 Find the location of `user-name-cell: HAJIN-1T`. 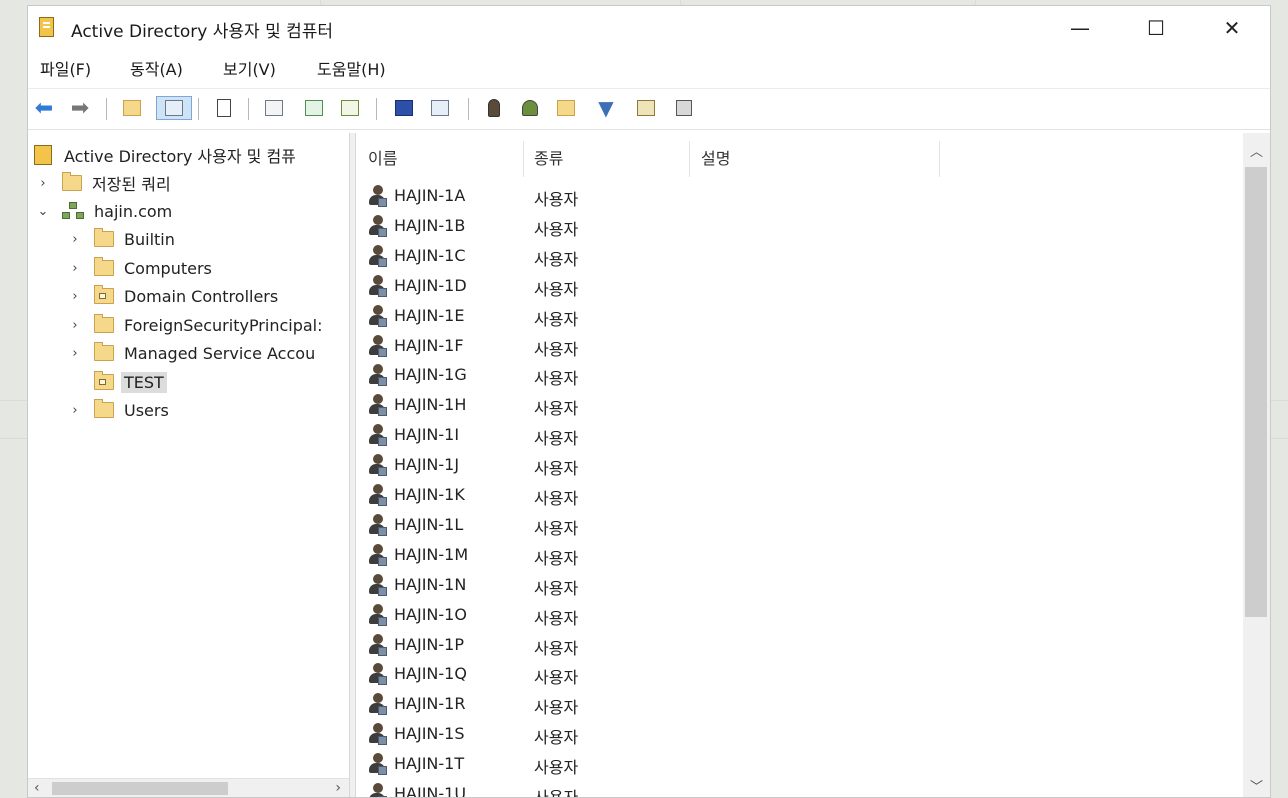

user-name-cell: HAJIN-1T is located at coordinates (429, 764).